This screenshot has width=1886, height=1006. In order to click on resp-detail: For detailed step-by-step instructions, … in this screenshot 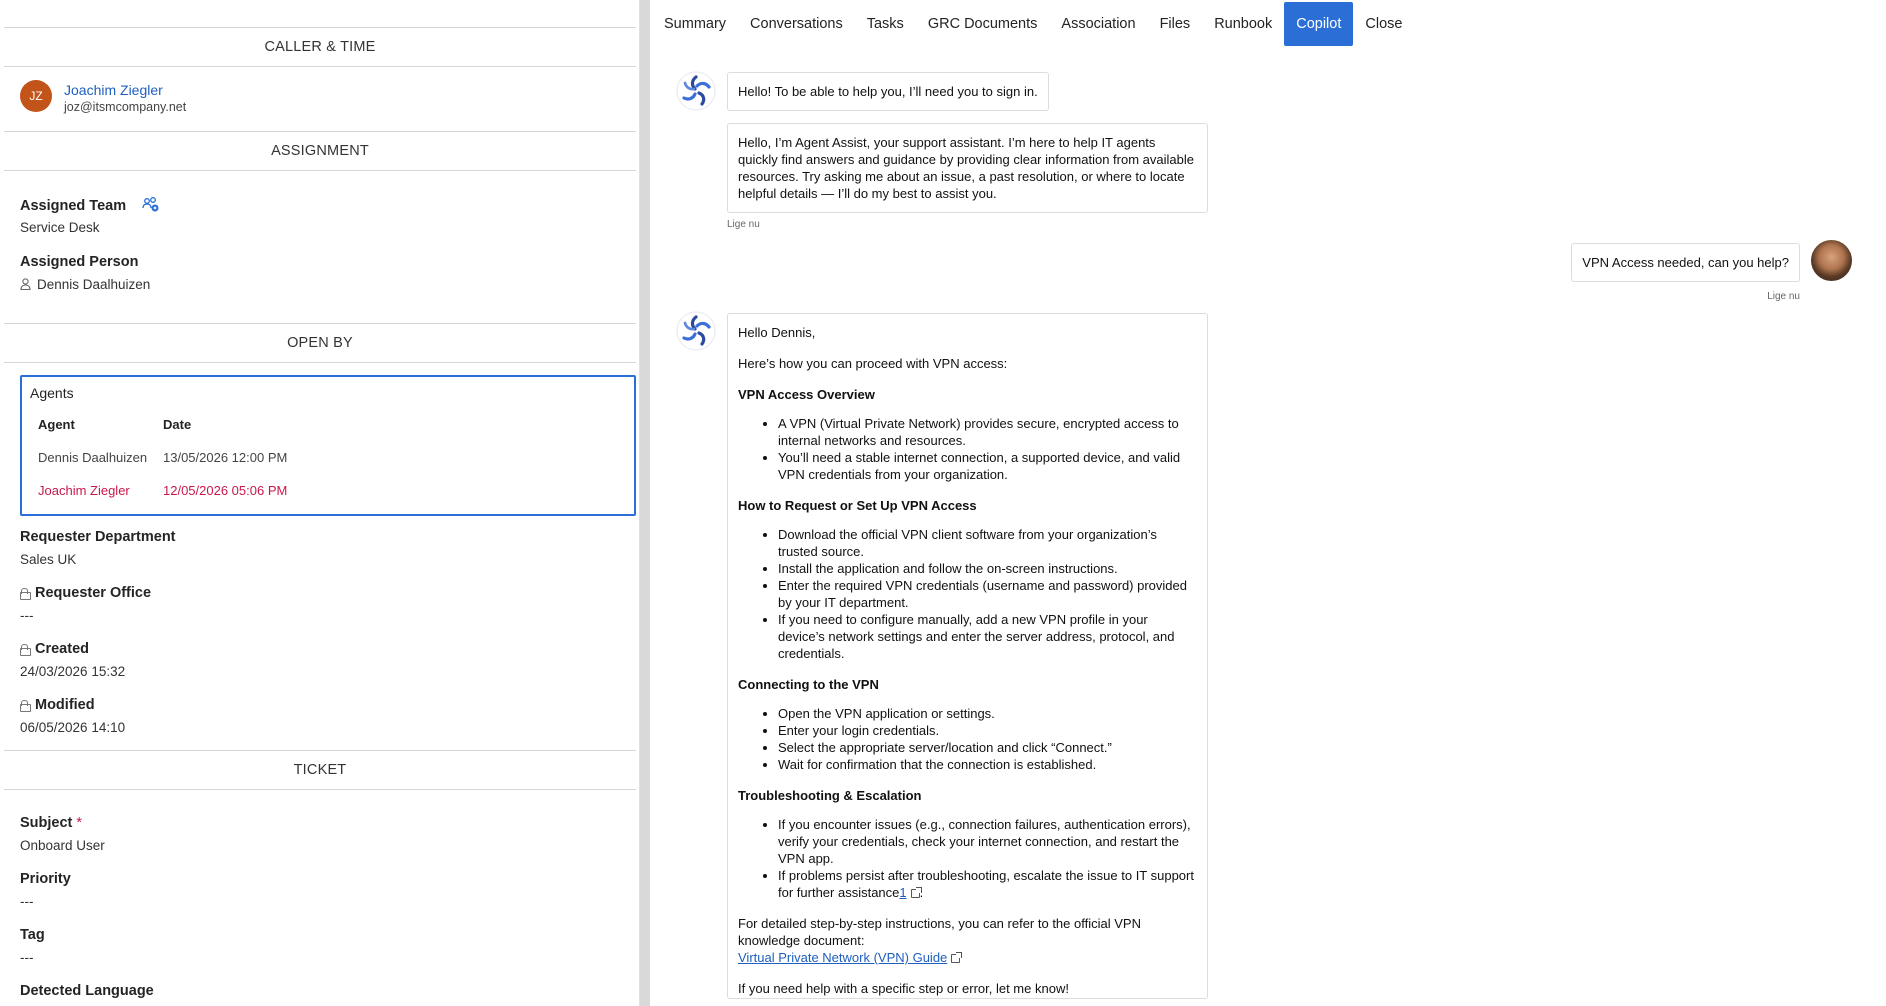, I will do `click(967, 940)`.